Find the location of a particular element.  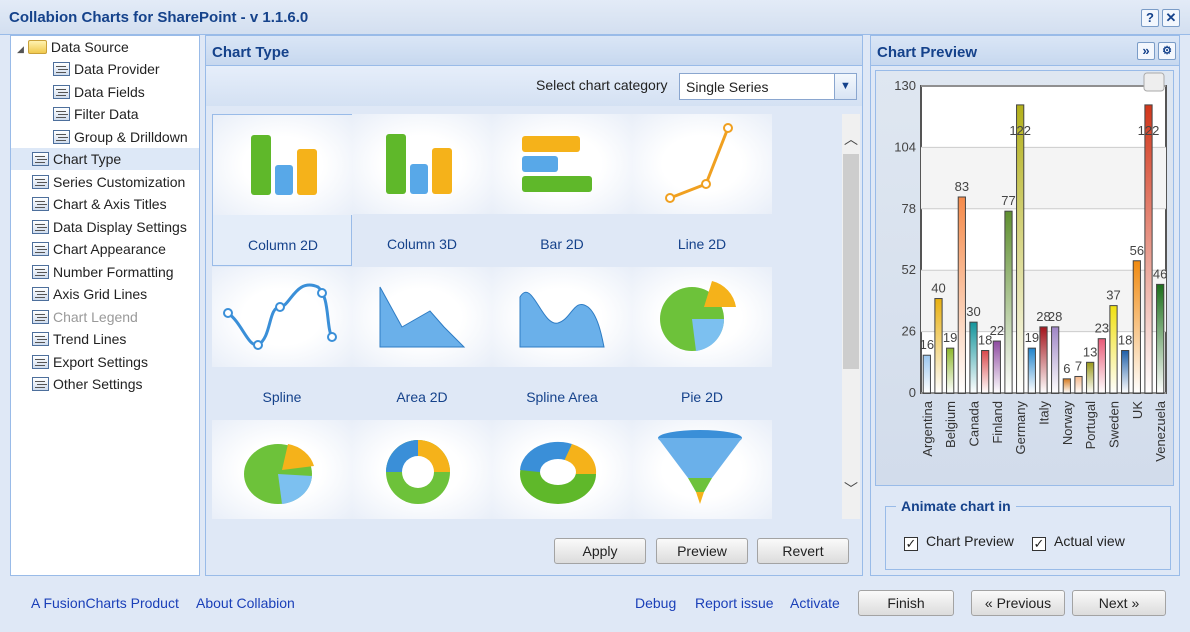

x-tick-label: Belgium is located at coordinates (950, 424).